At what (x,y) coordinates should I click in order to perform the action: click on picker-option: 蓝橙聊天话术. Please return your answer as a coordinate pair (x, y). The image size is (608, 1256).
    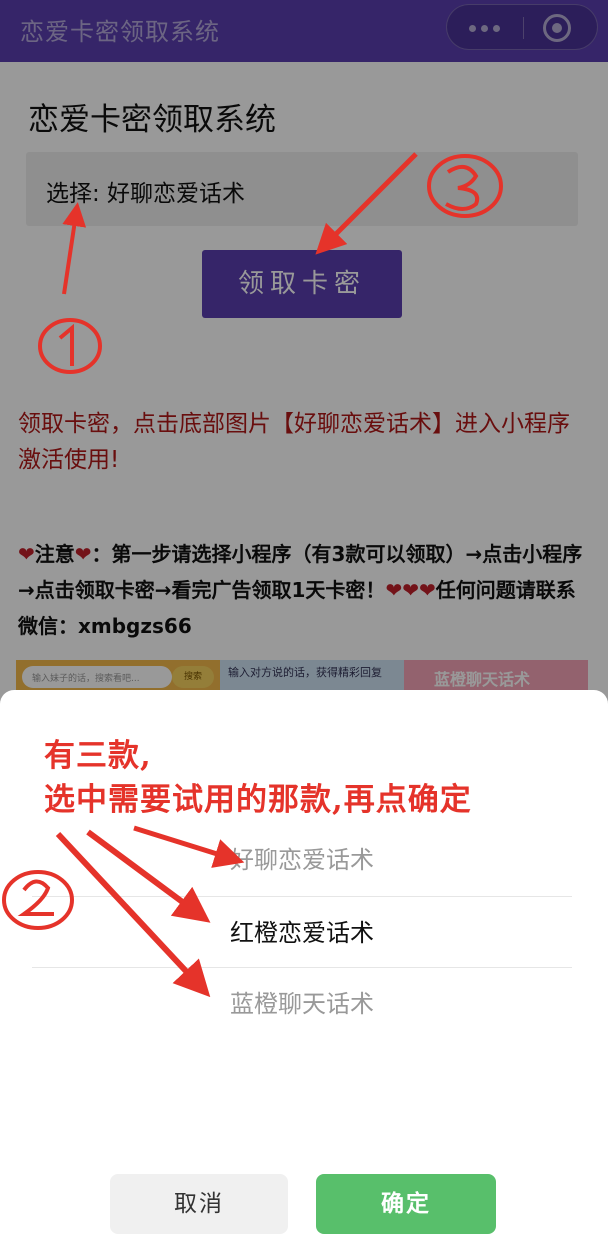
    Looking at the image, I should click on (302, 1004).